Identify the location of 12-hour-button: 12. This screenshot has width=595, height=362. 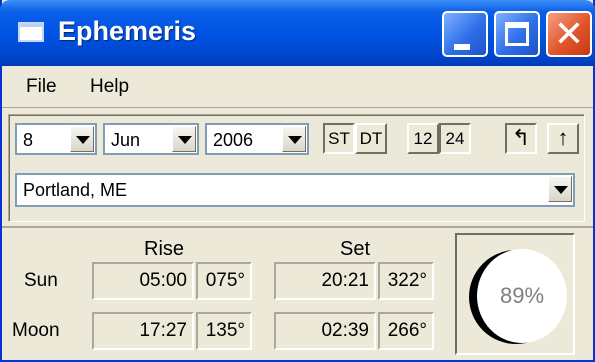
(423, 138).